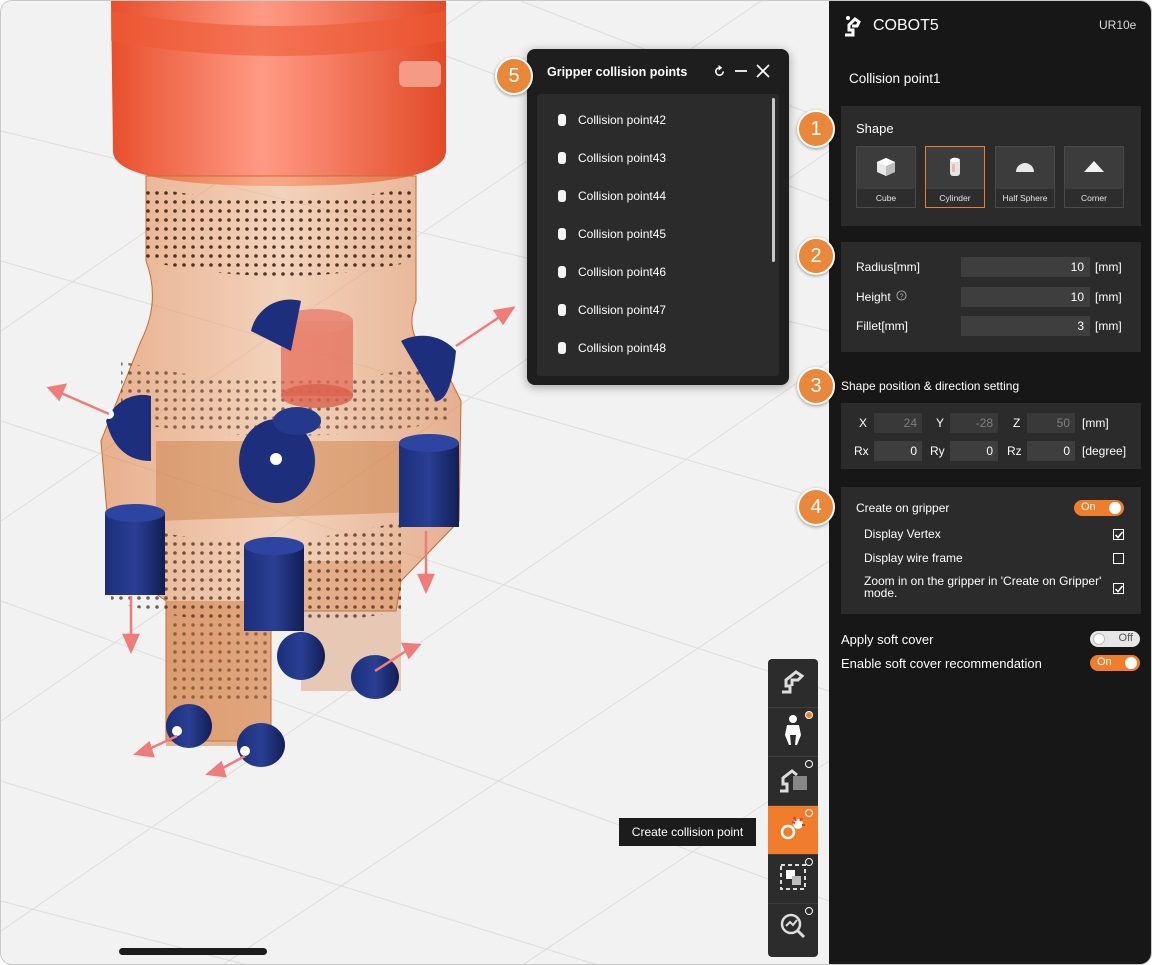 The width and height of the screenshot is (1152, 965). I want to click on fillet-unit: [mm], so click(1108, 326).